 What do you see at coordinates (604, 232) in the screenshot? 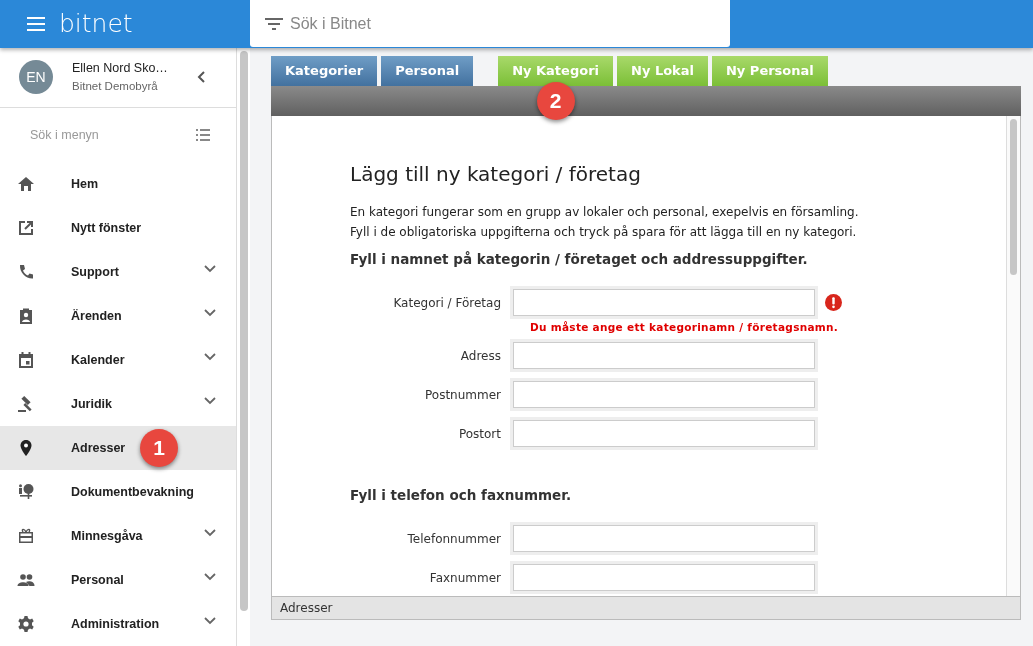
I see `intro-text: Fyll i de obligatoriska uppgifterna och tryck på spara för att lägga till en ny kategori.` at bounding box center [604, 232].